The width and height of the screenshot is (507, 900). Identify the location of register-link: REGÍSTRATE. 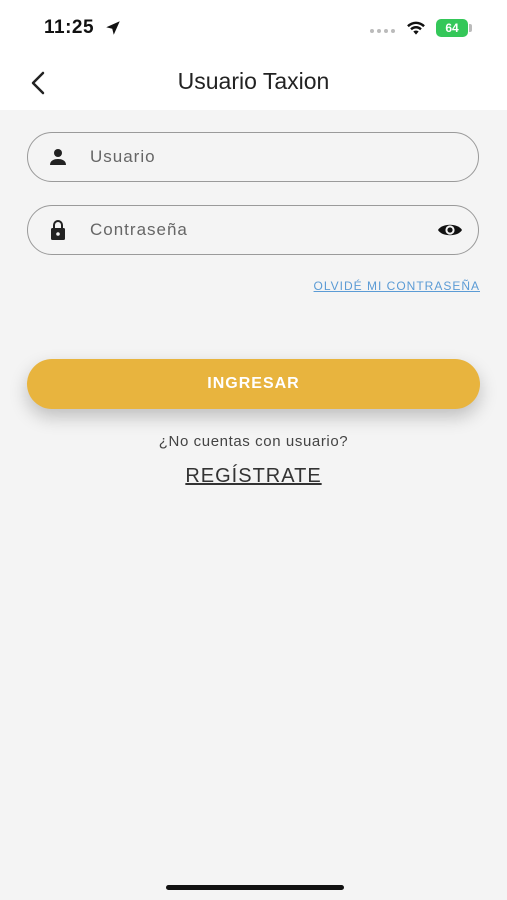
(253, 476).